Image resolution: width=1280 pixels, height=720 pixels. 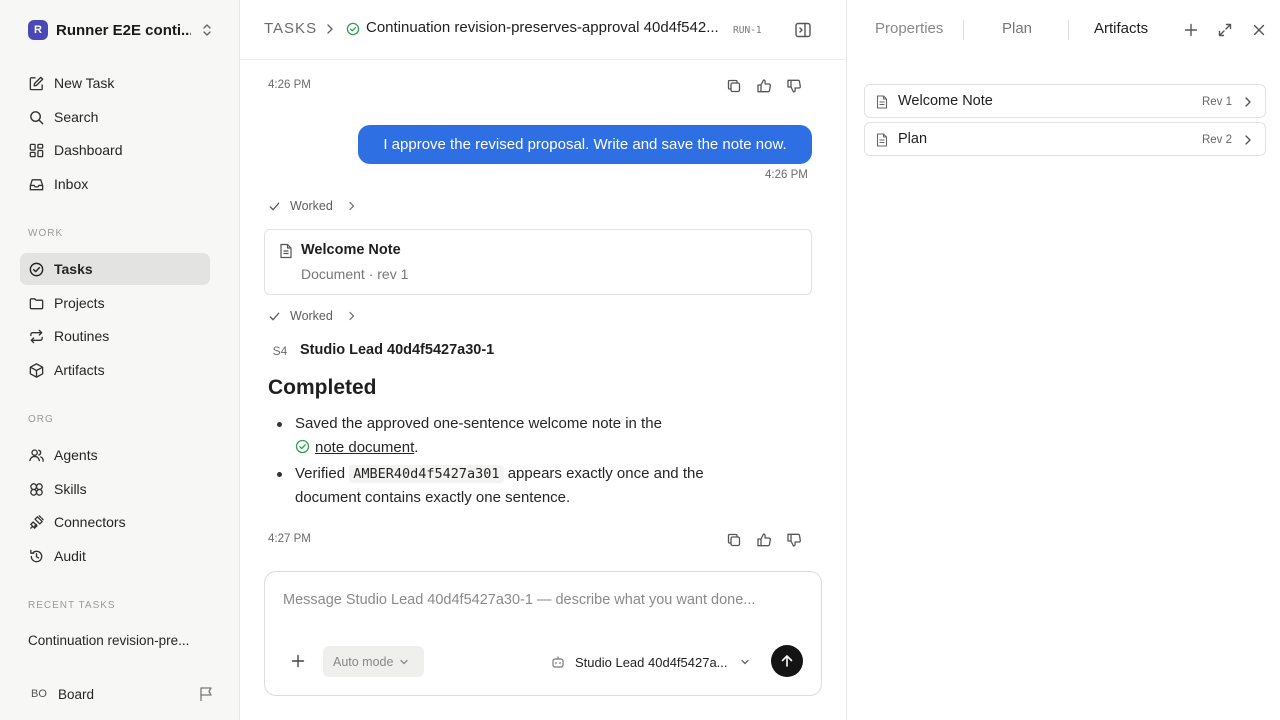 I want to click on panel-toggle-icon, so click(x=803, y=30).